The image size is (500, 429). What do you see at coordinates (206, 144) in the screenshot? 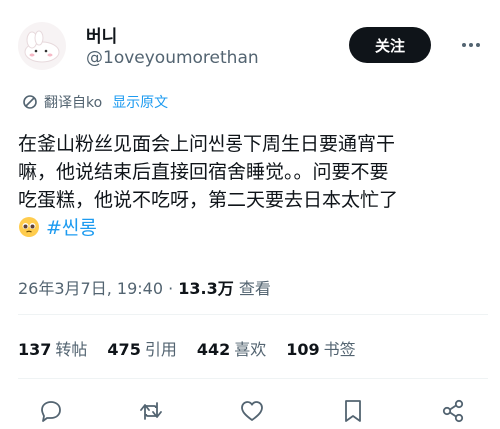
I see `tweet-line: 在釜山粉丝见面会上问씬롱下周生日要通宵干` at bounding box center [206, 144].